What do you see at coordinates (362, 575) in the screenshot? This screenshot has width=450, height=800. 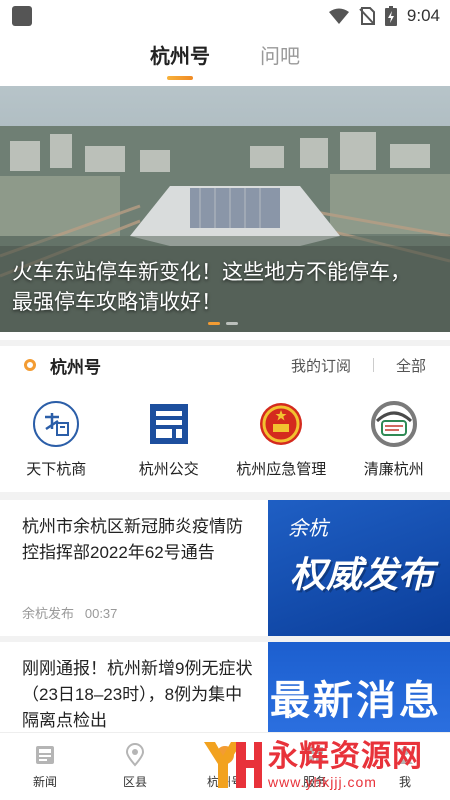 I see `thumbnail-text: 权威发布` at bounding box center [362, 575].